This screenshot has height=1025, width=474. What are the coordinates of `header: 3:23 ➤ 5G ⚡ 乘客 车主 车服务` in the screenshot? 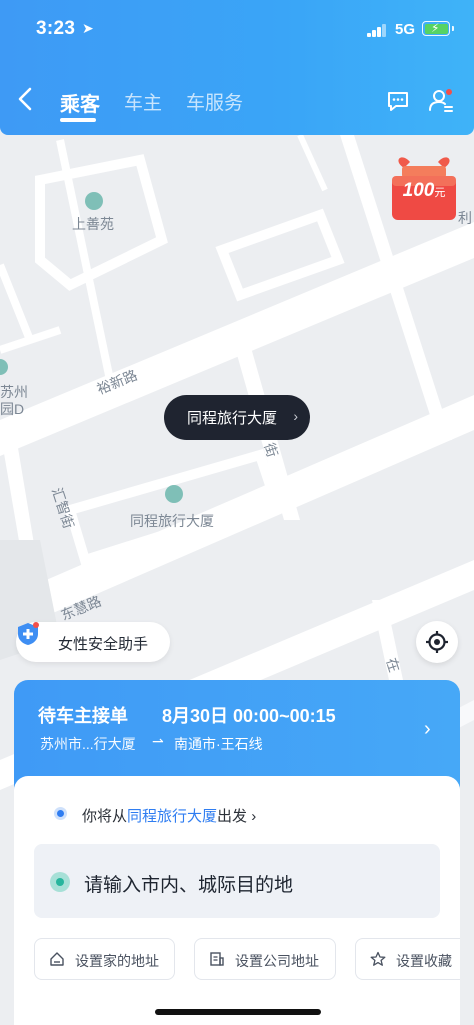 It's located at (237, 67).